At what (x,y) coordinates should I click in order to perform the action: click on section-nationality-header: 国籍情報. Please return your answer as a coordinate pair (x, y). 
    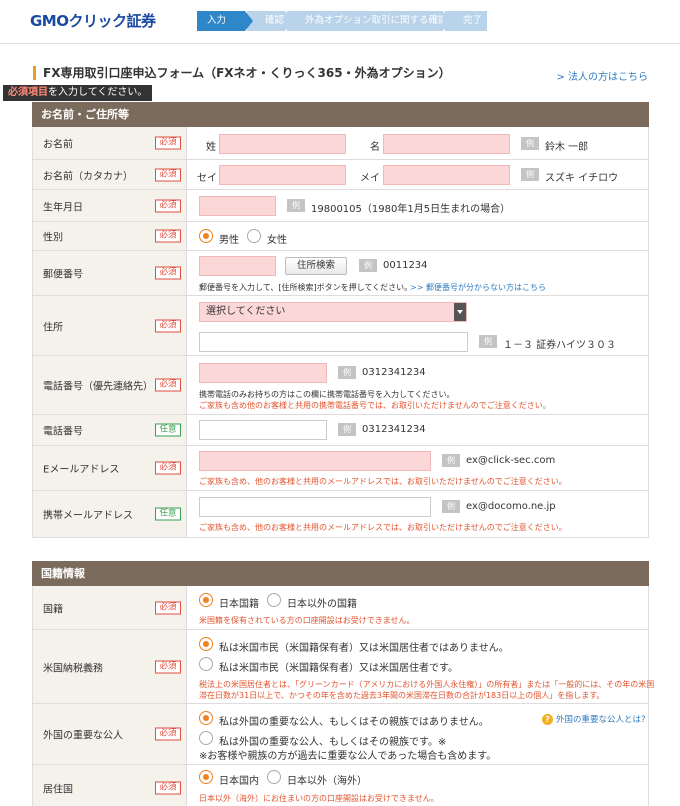
    Looking at the image, I should click on (340, 573).